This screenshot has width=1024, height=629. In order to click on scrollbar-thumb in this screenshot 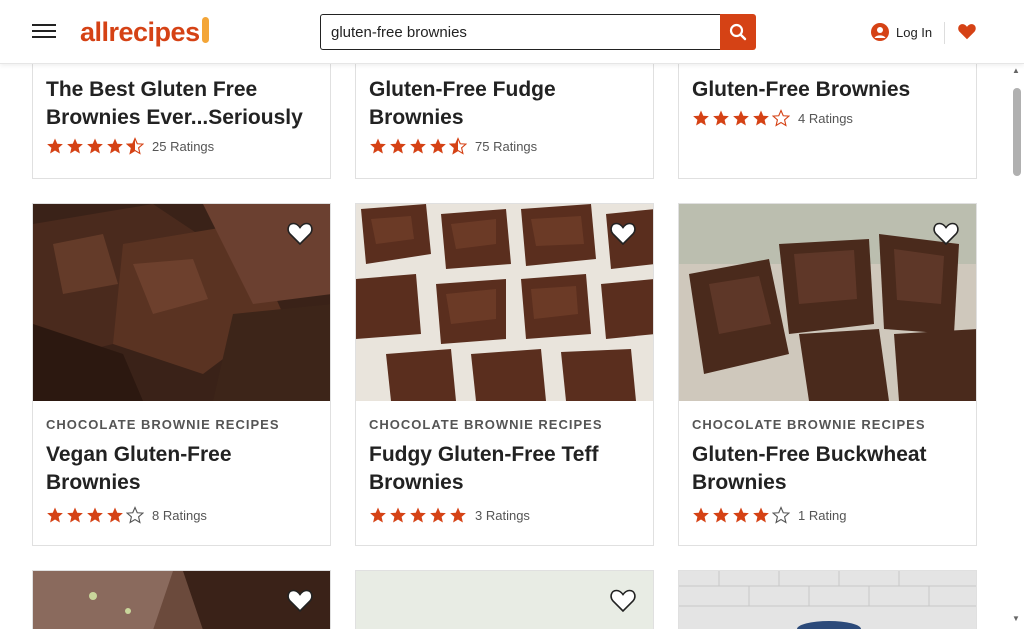, I will do `click(1017, 132)`.